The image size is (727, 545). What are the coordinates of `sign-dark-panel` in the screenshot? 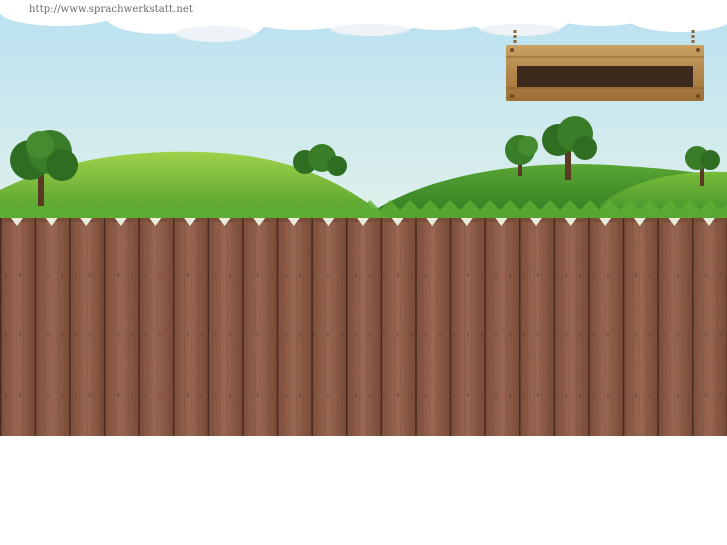 It's located at (605, 76).